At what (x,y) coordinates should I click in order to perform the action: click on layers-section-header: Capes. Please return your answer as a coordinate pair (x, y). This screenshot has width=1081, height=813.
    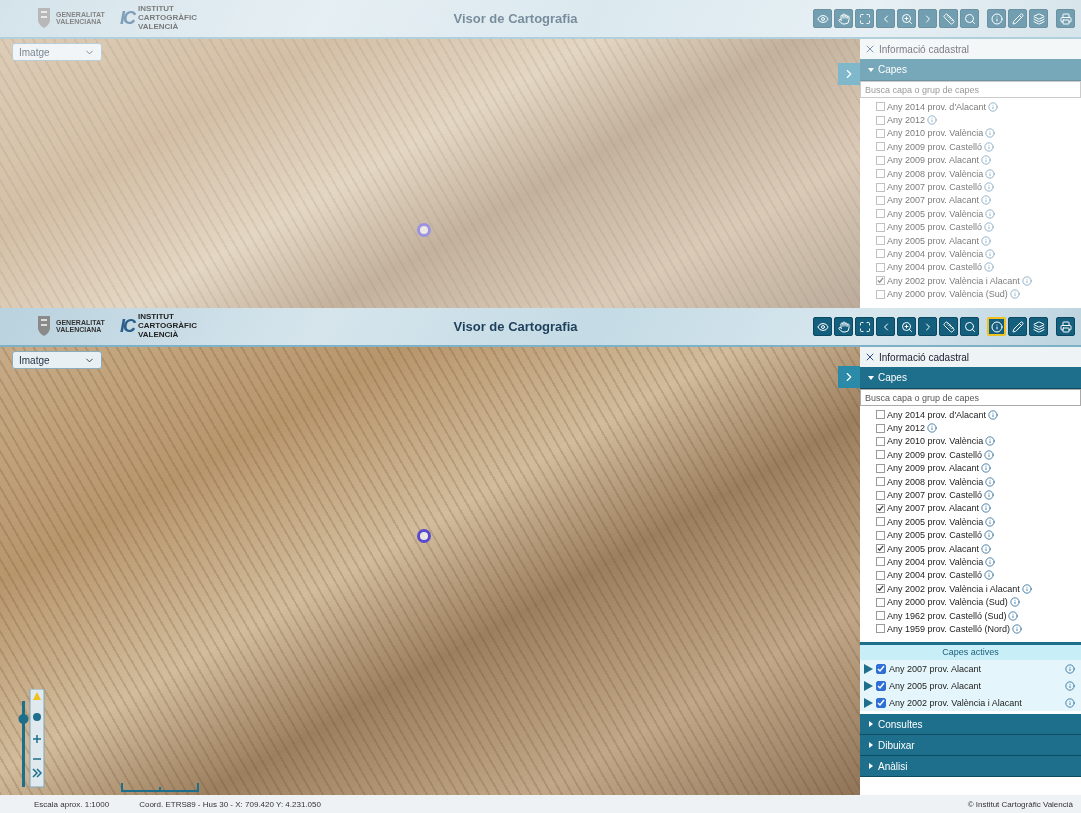
    Looking at the image, I should click on (970, 378).